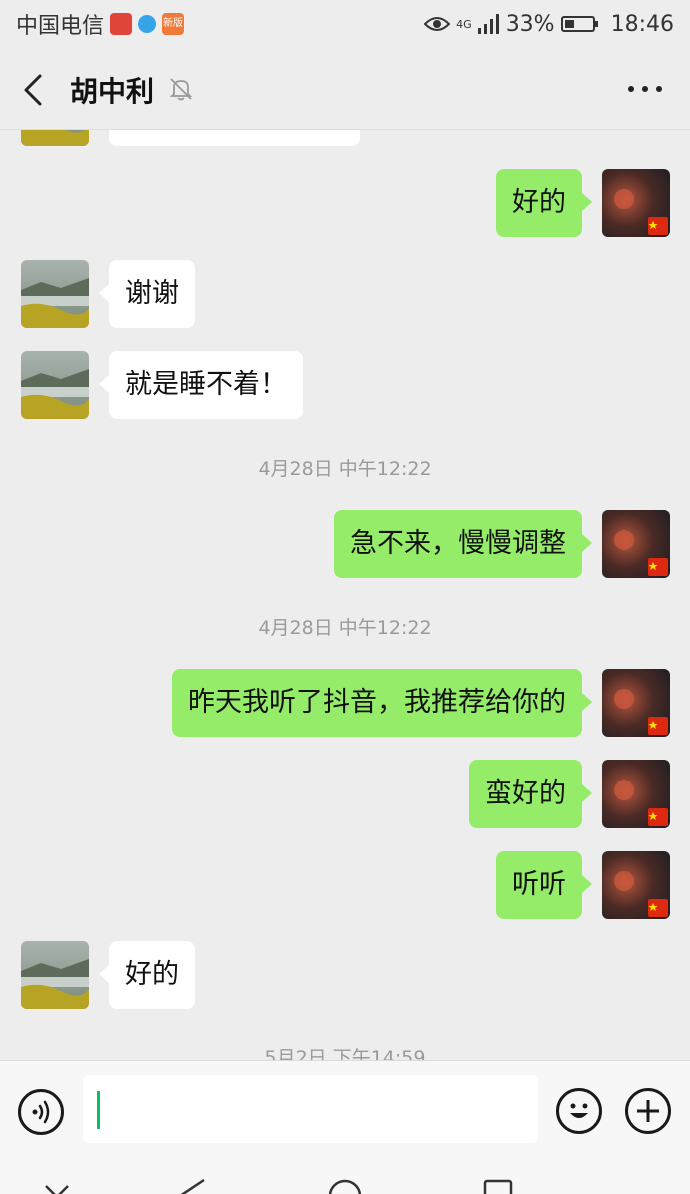  What do you see at coordinates (642, 24) in the screenshot?
I see `clock: 18:46` at bounding box center [642, 24].